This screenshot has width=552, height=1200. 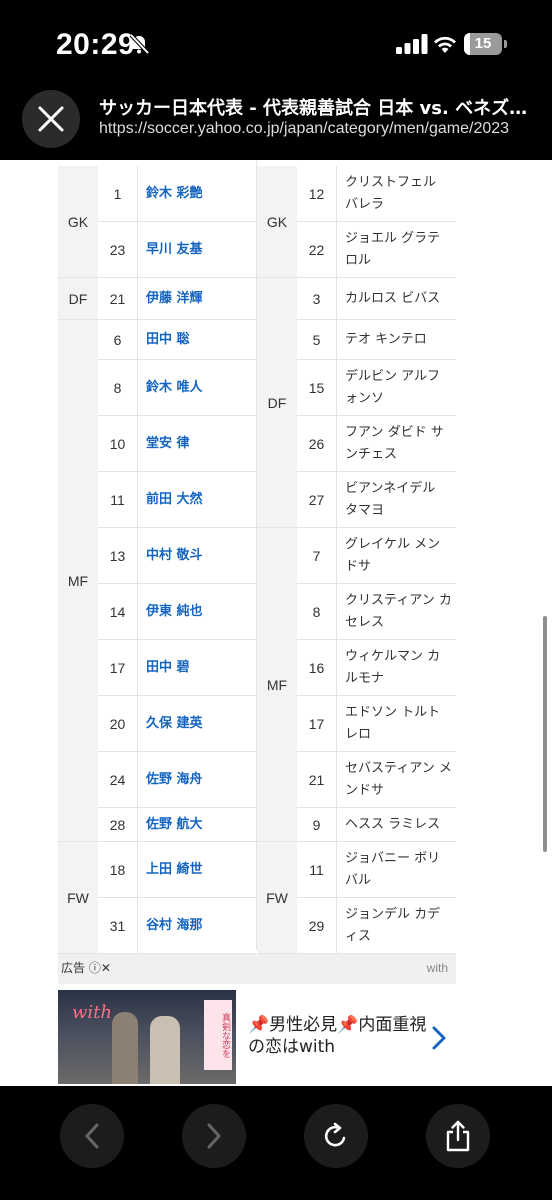 What do you see at coordinates (343, 1036) in the screenshot?
I see `ad-text: 📌男性必見📌内面重視の恋はwith` at bounding box center [343, 1036].